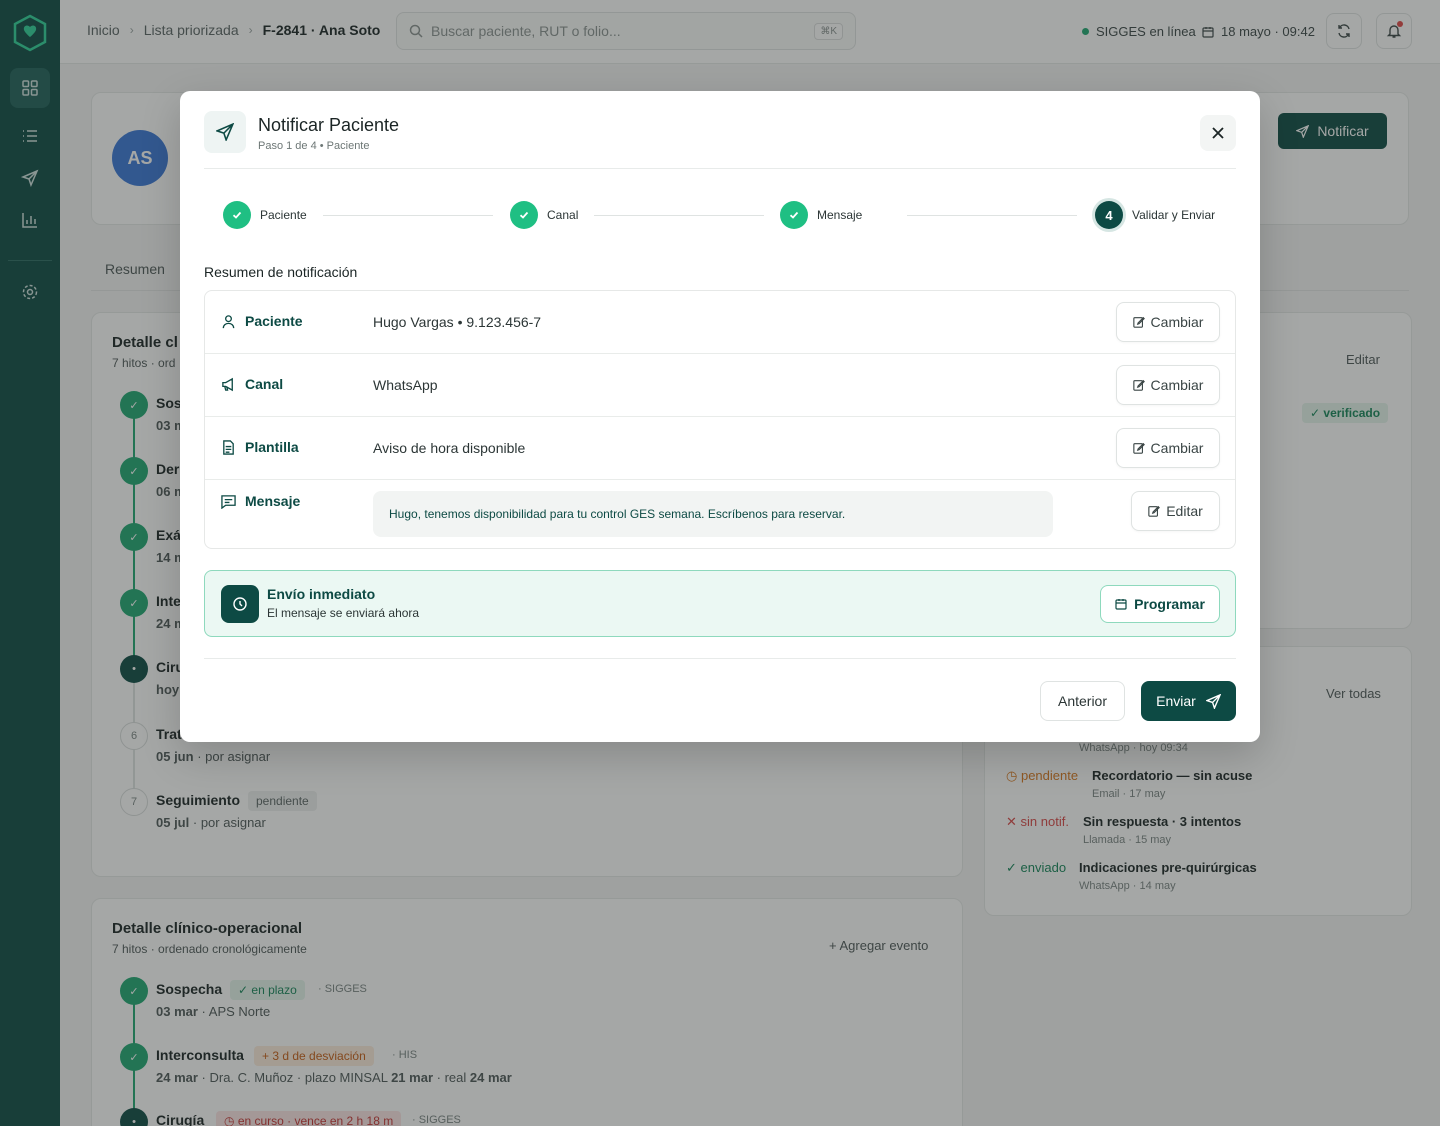 The image size is (1440, 1126). Describe the element at coordinates (1177, 322) in the screenshot. I see `change-patient-label: Cambiar` at that location.